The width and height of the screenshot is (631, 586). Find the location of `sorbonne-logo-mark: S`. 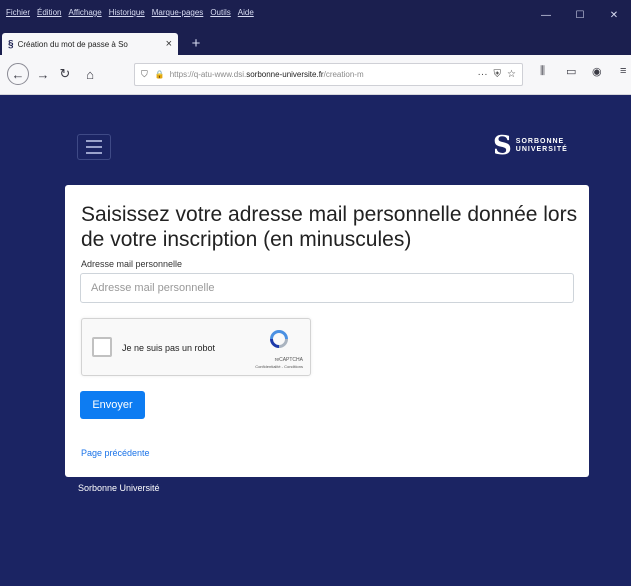

sorbonne-logo-mark: S is located at coordinates (502, 146).